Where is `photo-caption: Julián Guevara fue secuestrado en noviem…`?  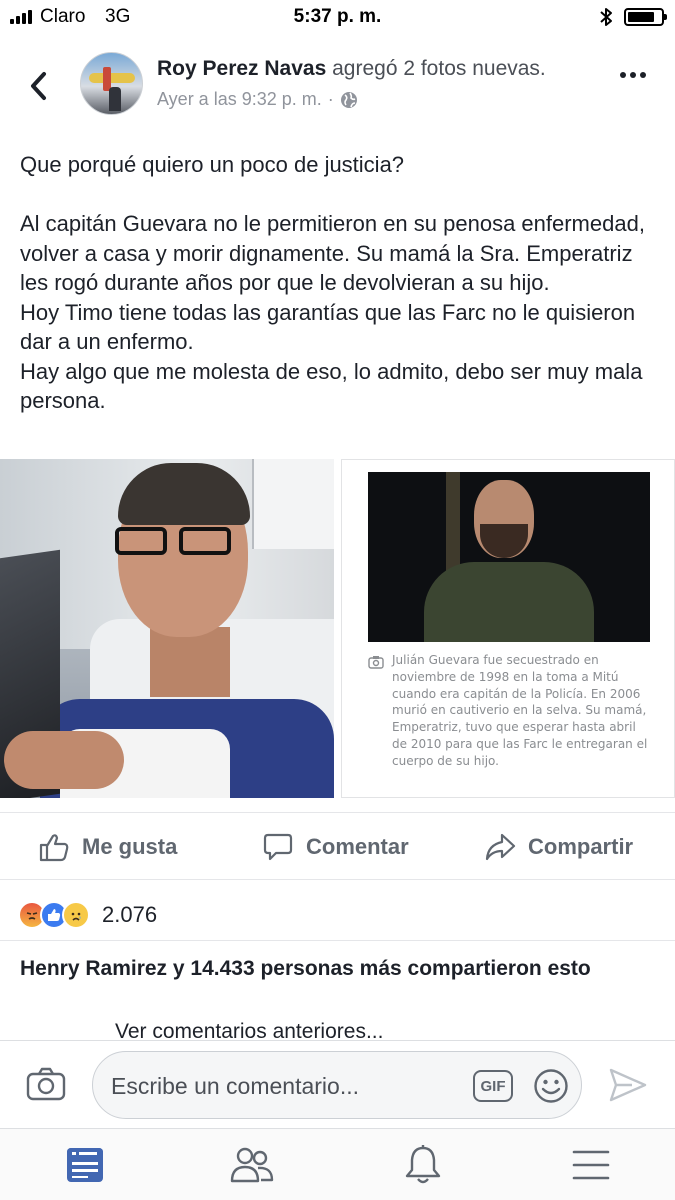 photo-caption: Julián Guevara fue secuestrado en noviem… is located at coordinates (508, 711).